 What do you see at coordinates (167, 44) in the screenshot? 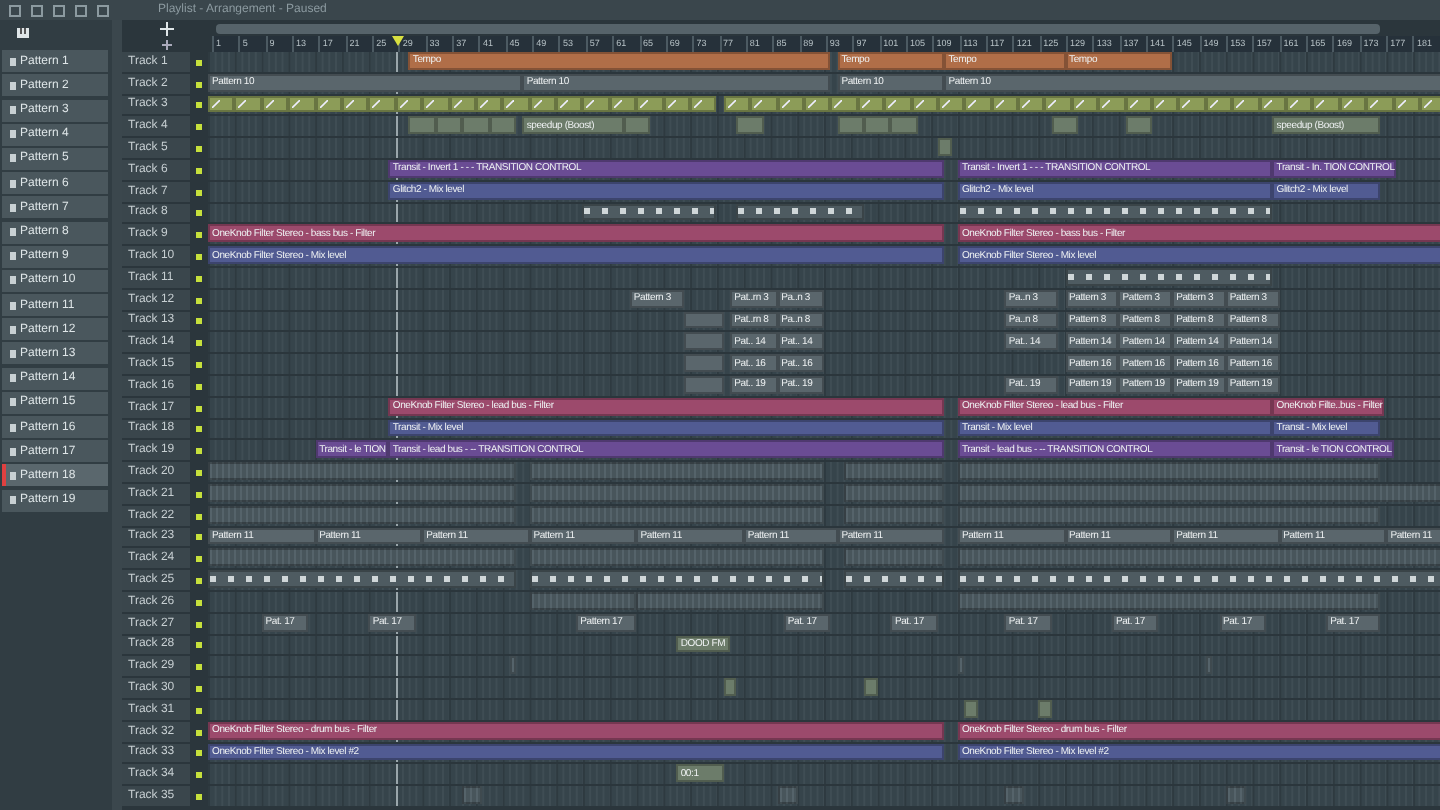
I see `plus-icon` at bounding box center [167, 44].